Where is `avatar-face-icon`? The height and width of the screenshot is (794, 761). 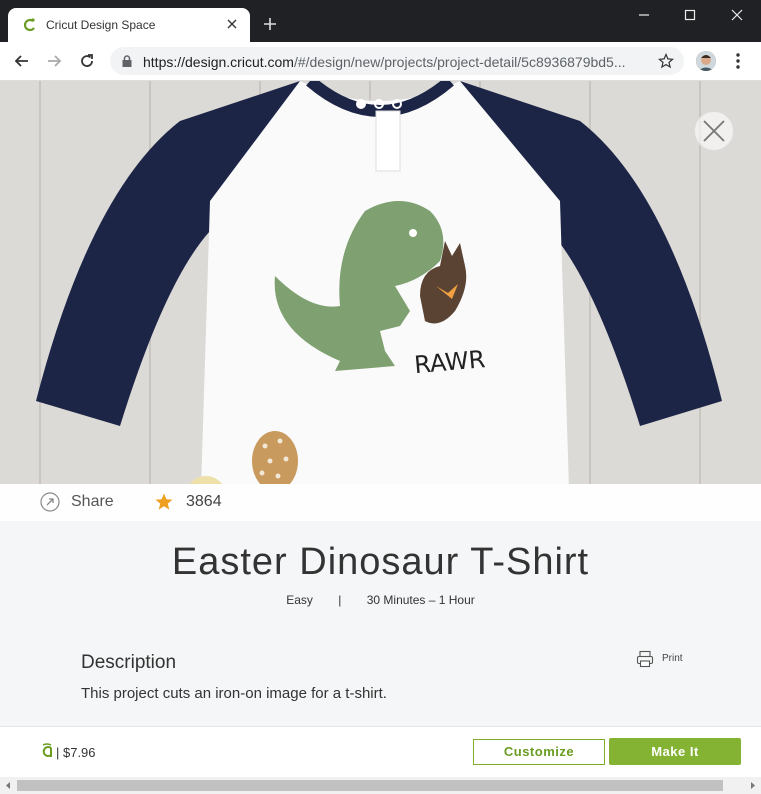 avatar-face-icon is located at coordinates (706, 61).